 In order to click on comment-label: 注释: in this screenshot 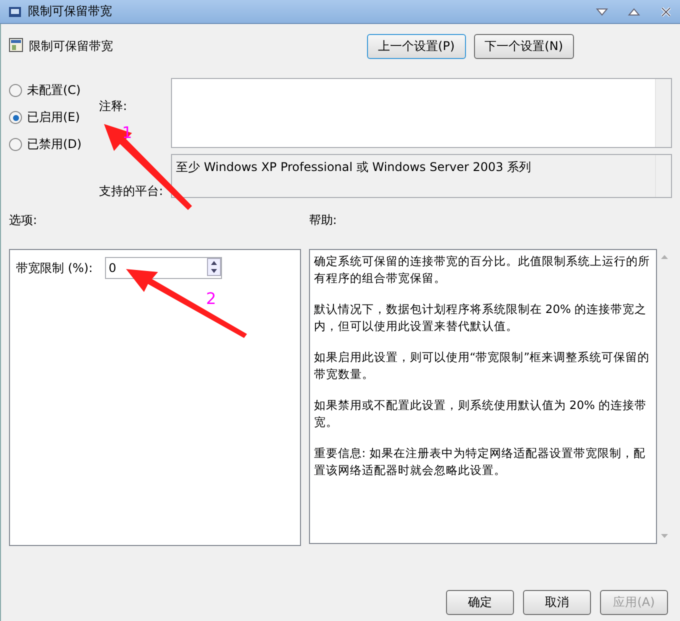, I will do `click(113, 106)`.